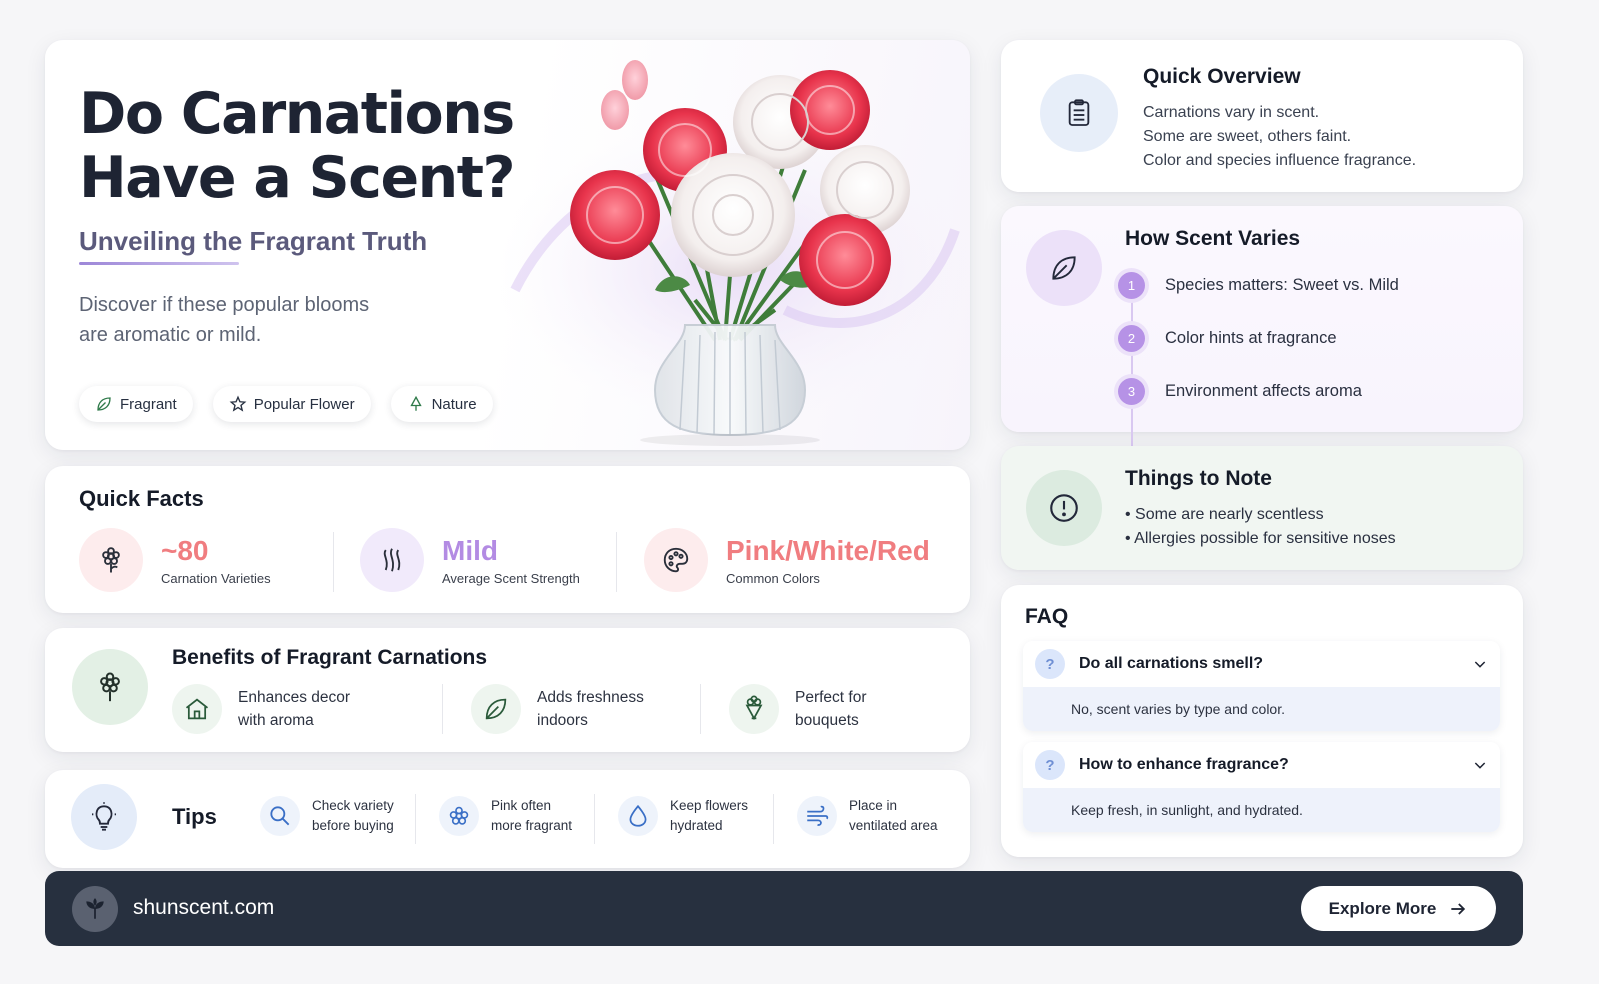  Describe the element at coordinates (1224, 514) in the screenshot. I see `note-bullet: • Some are nearly scentless` at that location.